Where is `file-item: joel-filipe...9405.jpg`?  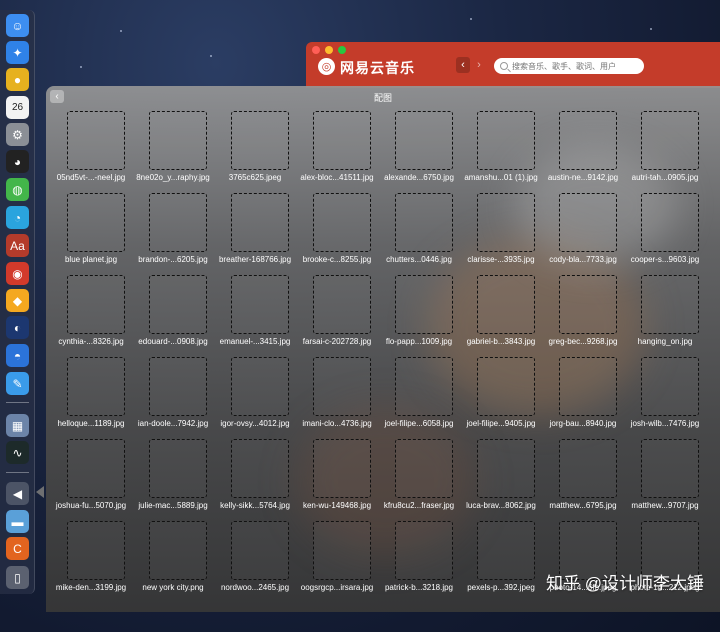
file-item: joel-filipe...9405.jpg is located at coordinates (497, 380).